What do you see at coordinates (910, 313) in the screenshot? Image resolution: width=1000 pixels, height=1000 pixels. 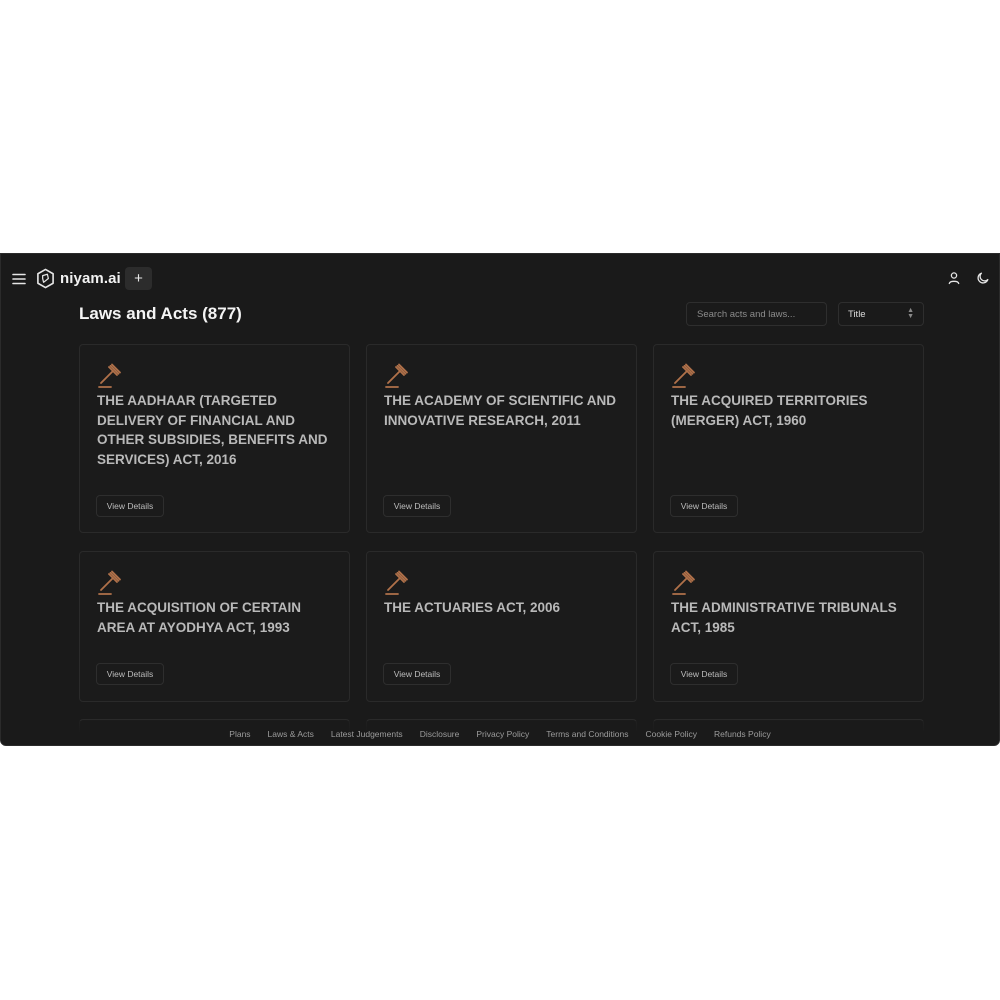 I see `chevron-up-down-icon: ▲ ▼` at bounding box center [910, 313].